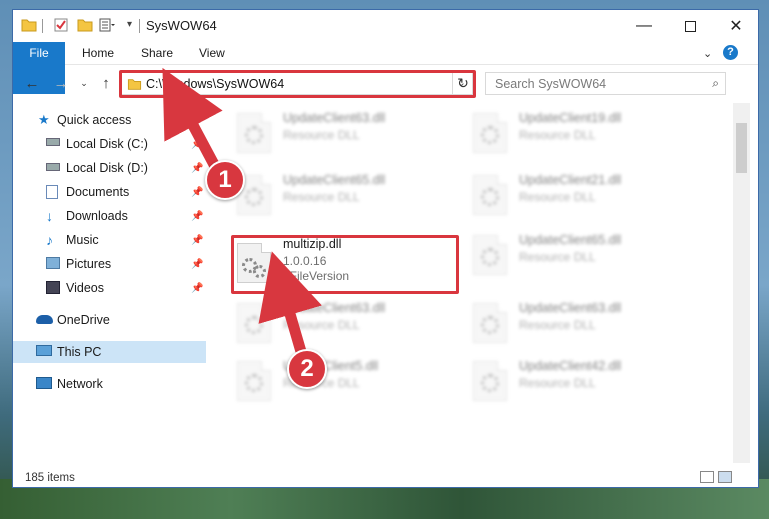 The image size is (769, 519). What do you see at coordinates (242, 217) in the screenshot?
I see `annotation-arrows` at bounding box center [242, 217].